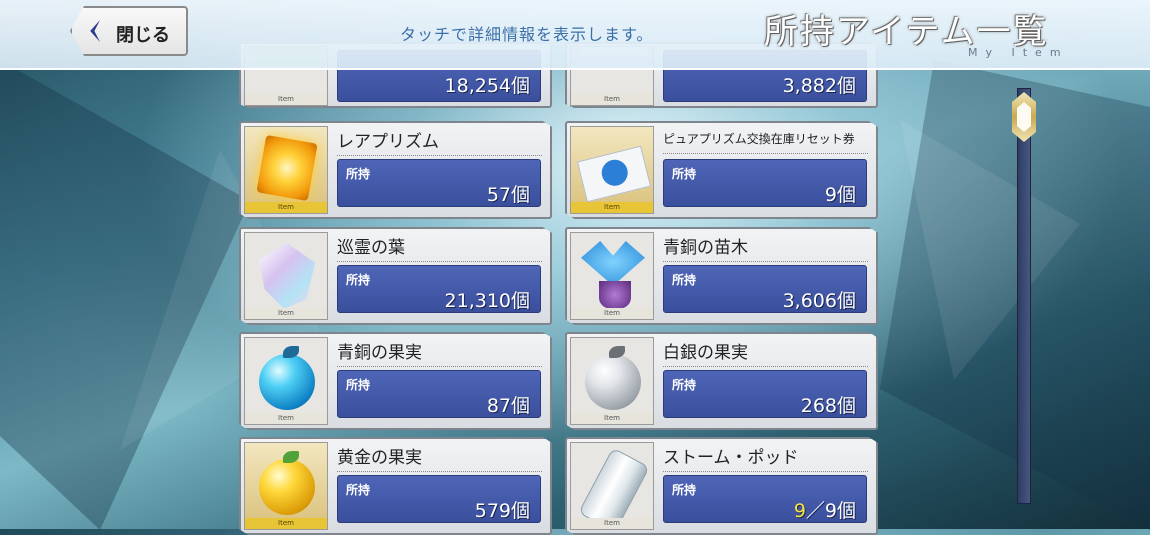 The width and height of the screenshot is (1150, 535). What do you see at coordinates (840, 195) in the screenshot?
I see `item-count: 9個` at bounding box center [840, 195].